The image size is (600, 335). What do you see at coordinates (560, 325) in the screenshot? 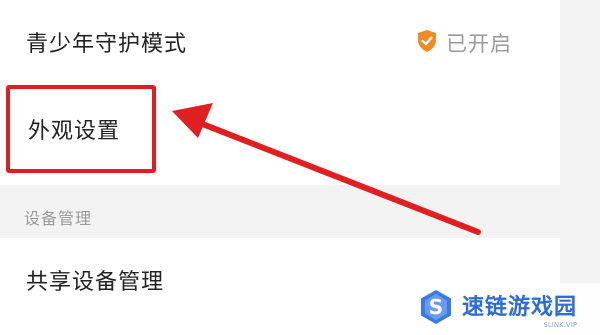
I see `watermark-subtext: SLINK.VIP` at bounding box center [560, 325].